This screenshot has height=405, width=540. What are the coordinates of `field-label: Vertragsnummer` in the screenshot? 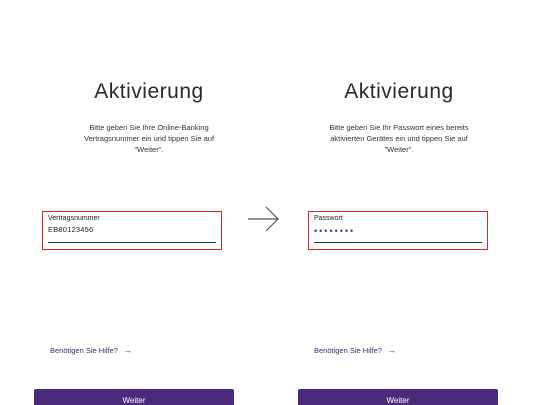 It's located at (74, 218).